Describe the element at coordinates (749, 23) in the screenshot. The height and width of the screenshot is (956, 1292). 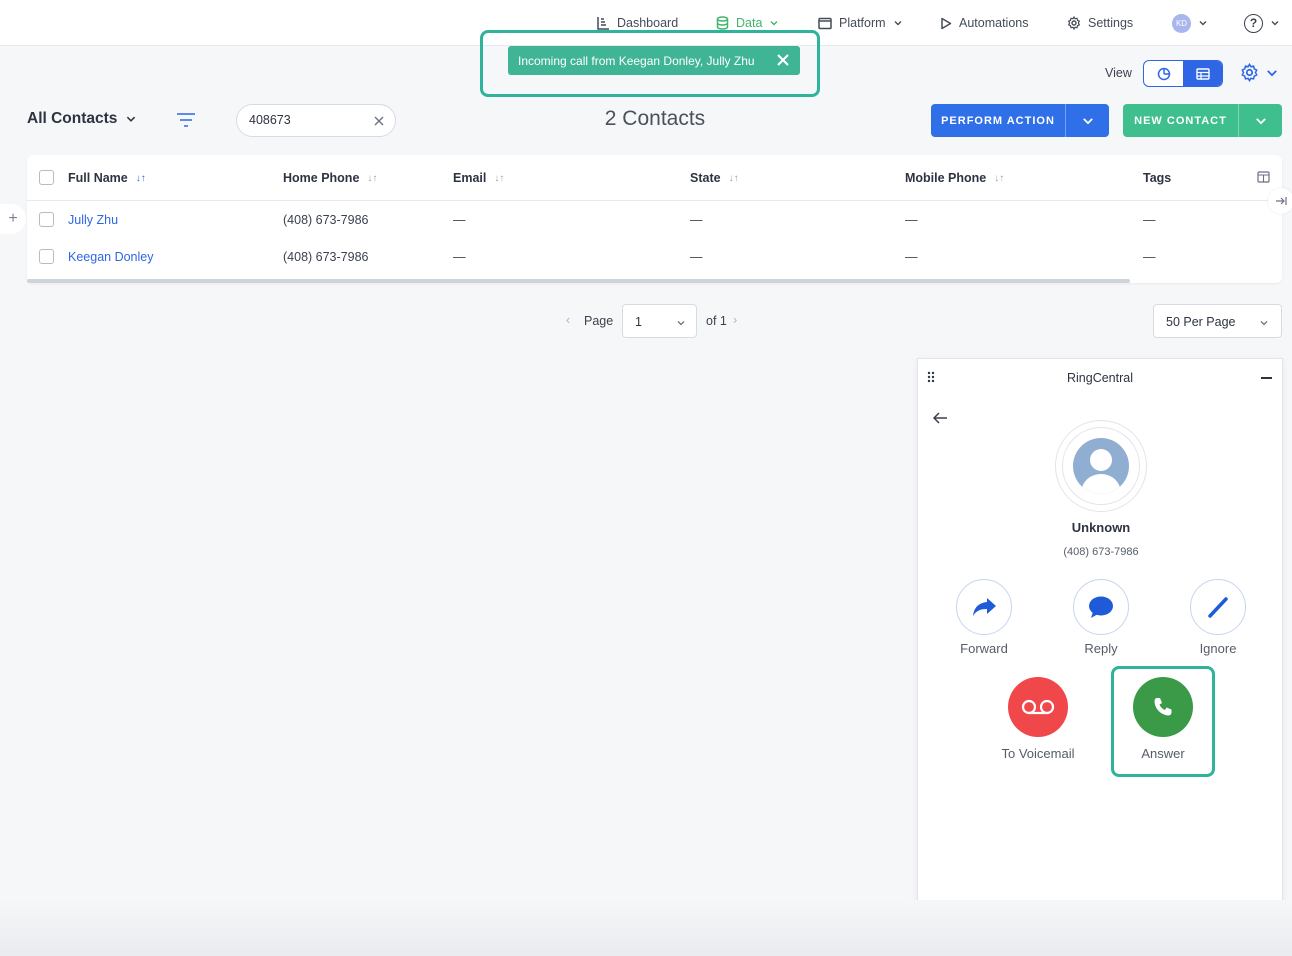
I see `nav-data-label: Data` at that location.